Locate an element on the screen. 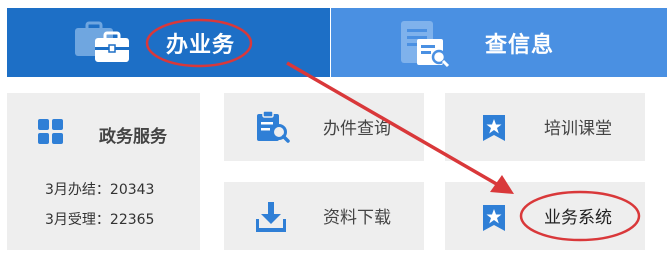  monthly-accepted-label: 3月受理： is located at coordinates (77, 220).